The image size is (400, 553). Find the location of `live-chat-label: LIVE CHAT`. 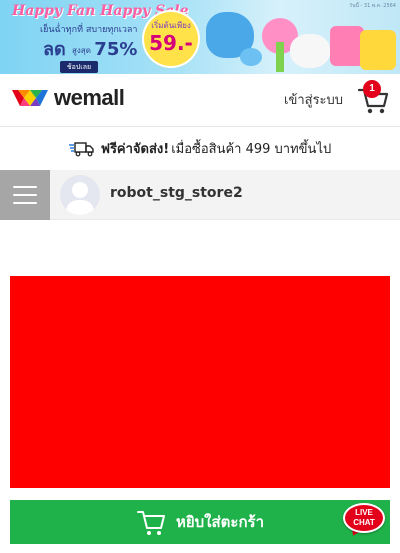

live-chat-label: LIVE CHAT is located at coordinates (364, 518).